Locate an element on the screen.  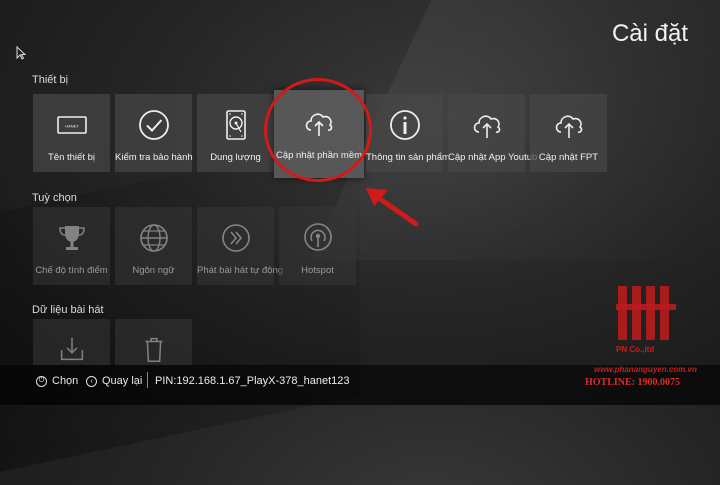
power-icon: ⏻ is located at coordinates (41, 381).